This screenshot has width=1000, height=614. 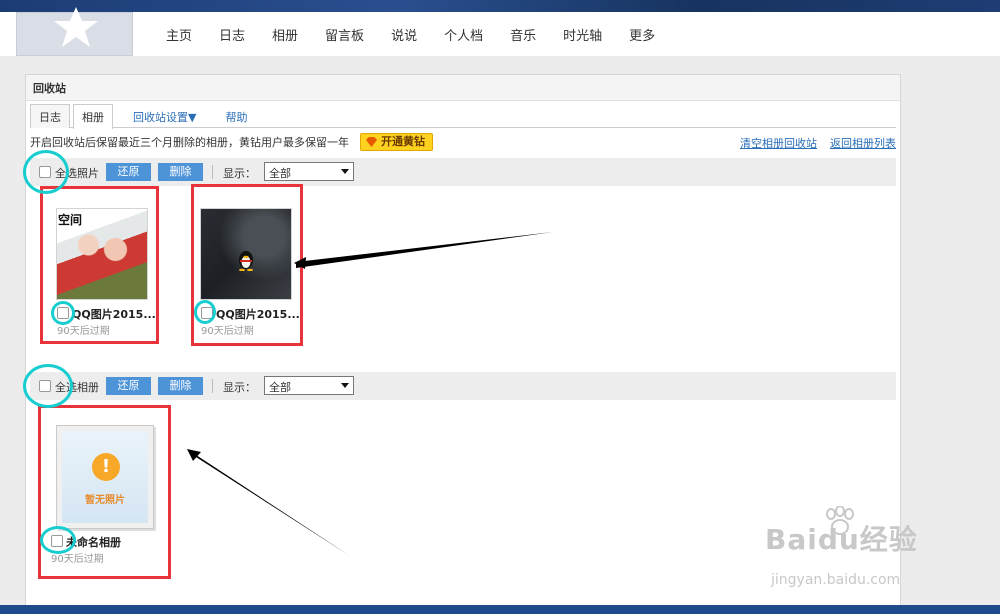 I want to click on paw-logo-icon, so click(x=840, y=520).